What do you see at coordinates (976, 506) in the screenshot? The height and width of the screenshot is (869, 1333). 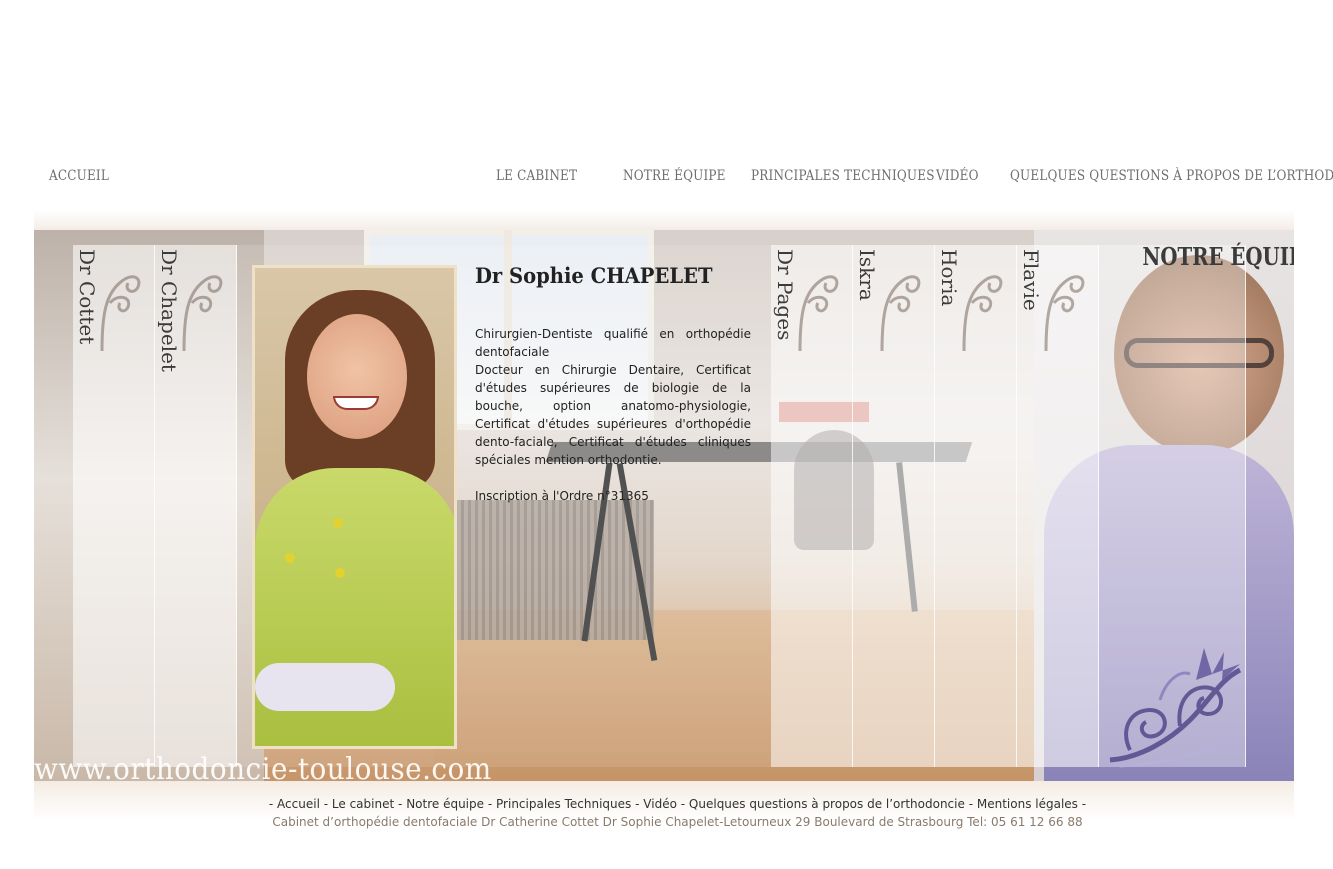 I see `team-panel-horia: Horia` at bounding box center [976, 506].